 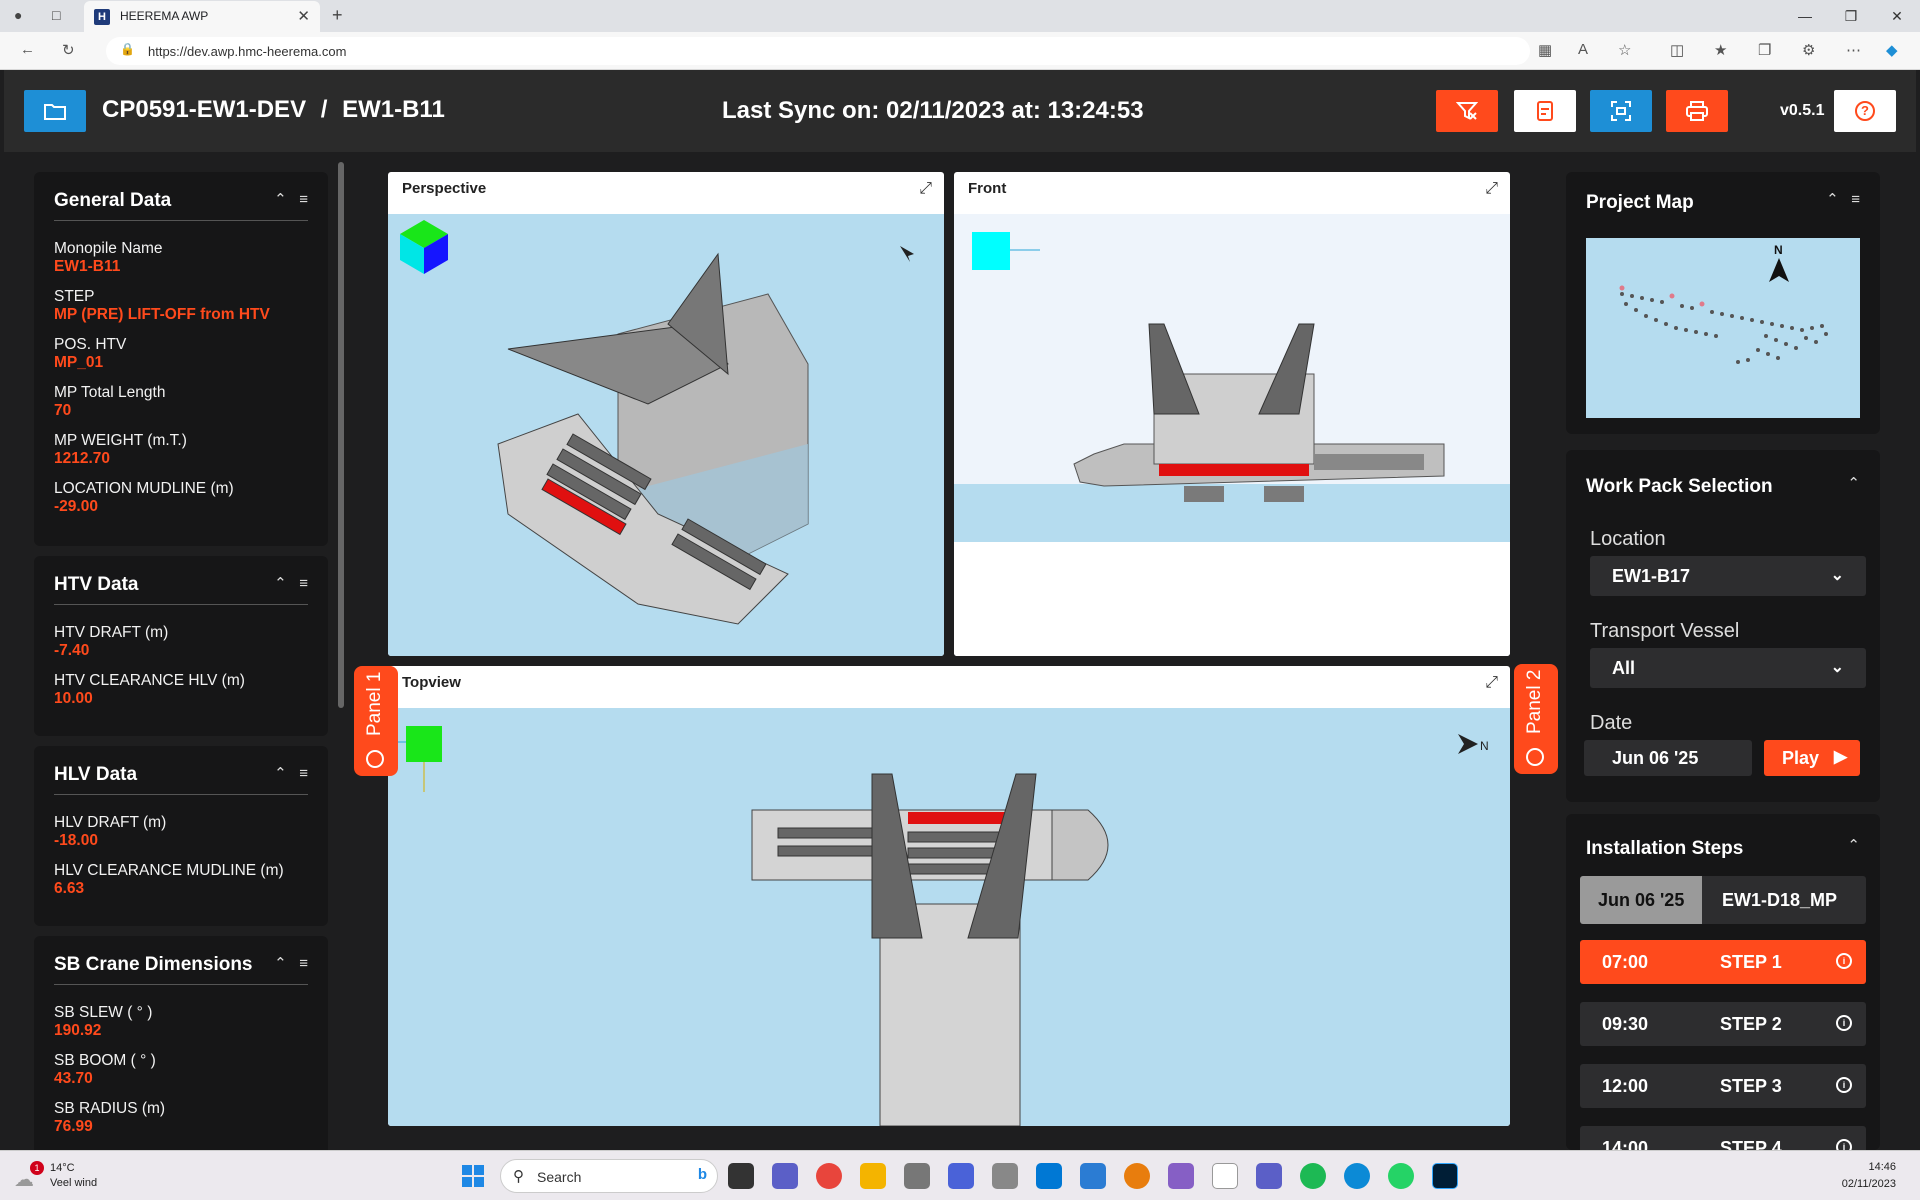 I want to click on weather-description: Veel wind, so click(x=74, y=1183).